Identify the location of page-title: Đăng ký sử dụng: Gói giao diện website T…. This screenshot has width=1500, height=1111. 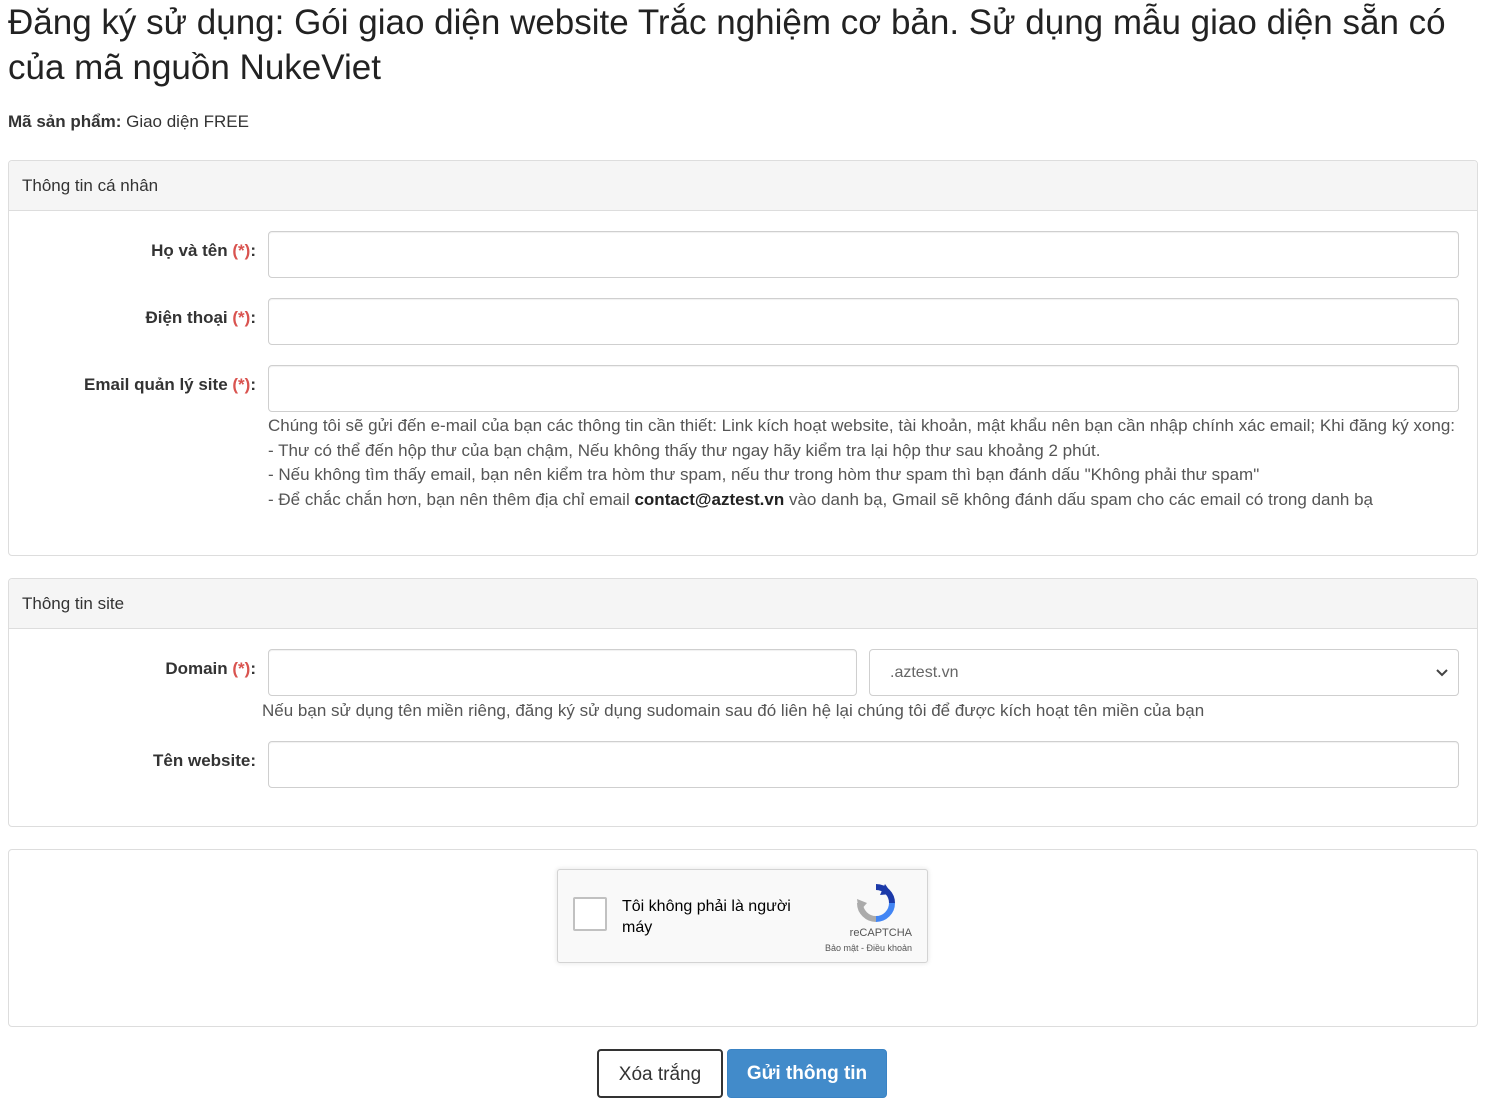
(727, 45).